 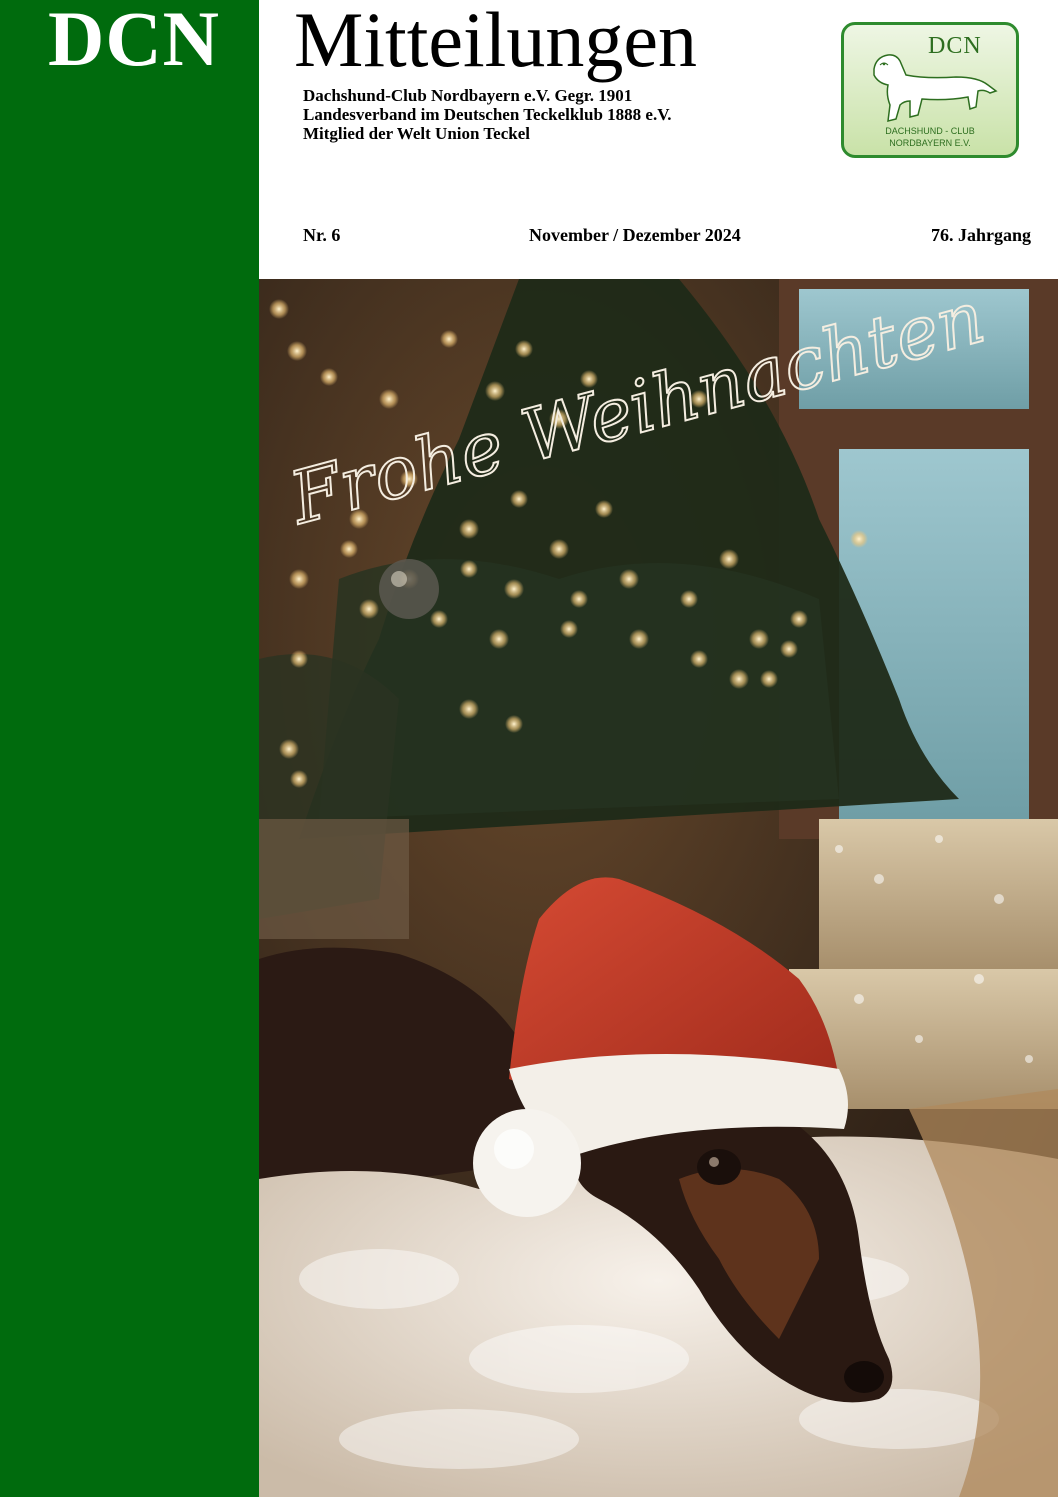 What do you see at coordinates (930, 131) in the screenshot?
I see `logo-text-line: DACHSHUND - CLUB` at bounding box center [930, 131].